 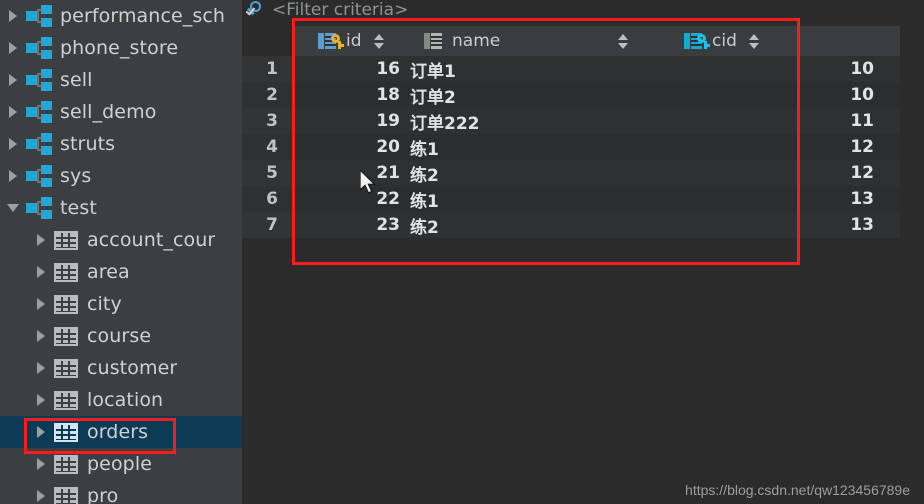 I want to click on cell-id: 22, so click(x=351, y=199).